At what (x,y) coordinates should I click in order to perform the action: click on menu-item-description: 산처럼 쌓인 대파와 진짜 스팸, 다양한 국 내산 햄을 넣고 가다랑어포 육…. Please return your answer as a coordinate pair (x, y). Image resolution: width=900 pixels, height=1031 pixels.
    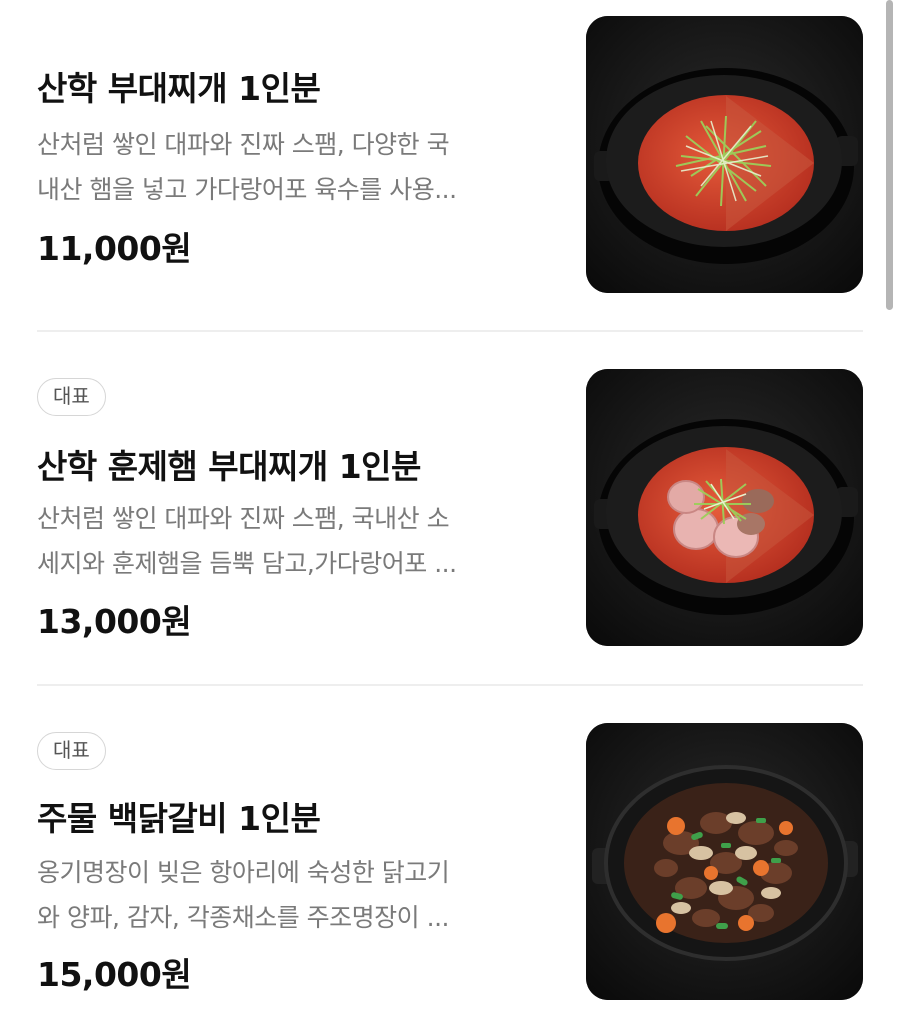
    Looking at the image, I should click on (287, 167).